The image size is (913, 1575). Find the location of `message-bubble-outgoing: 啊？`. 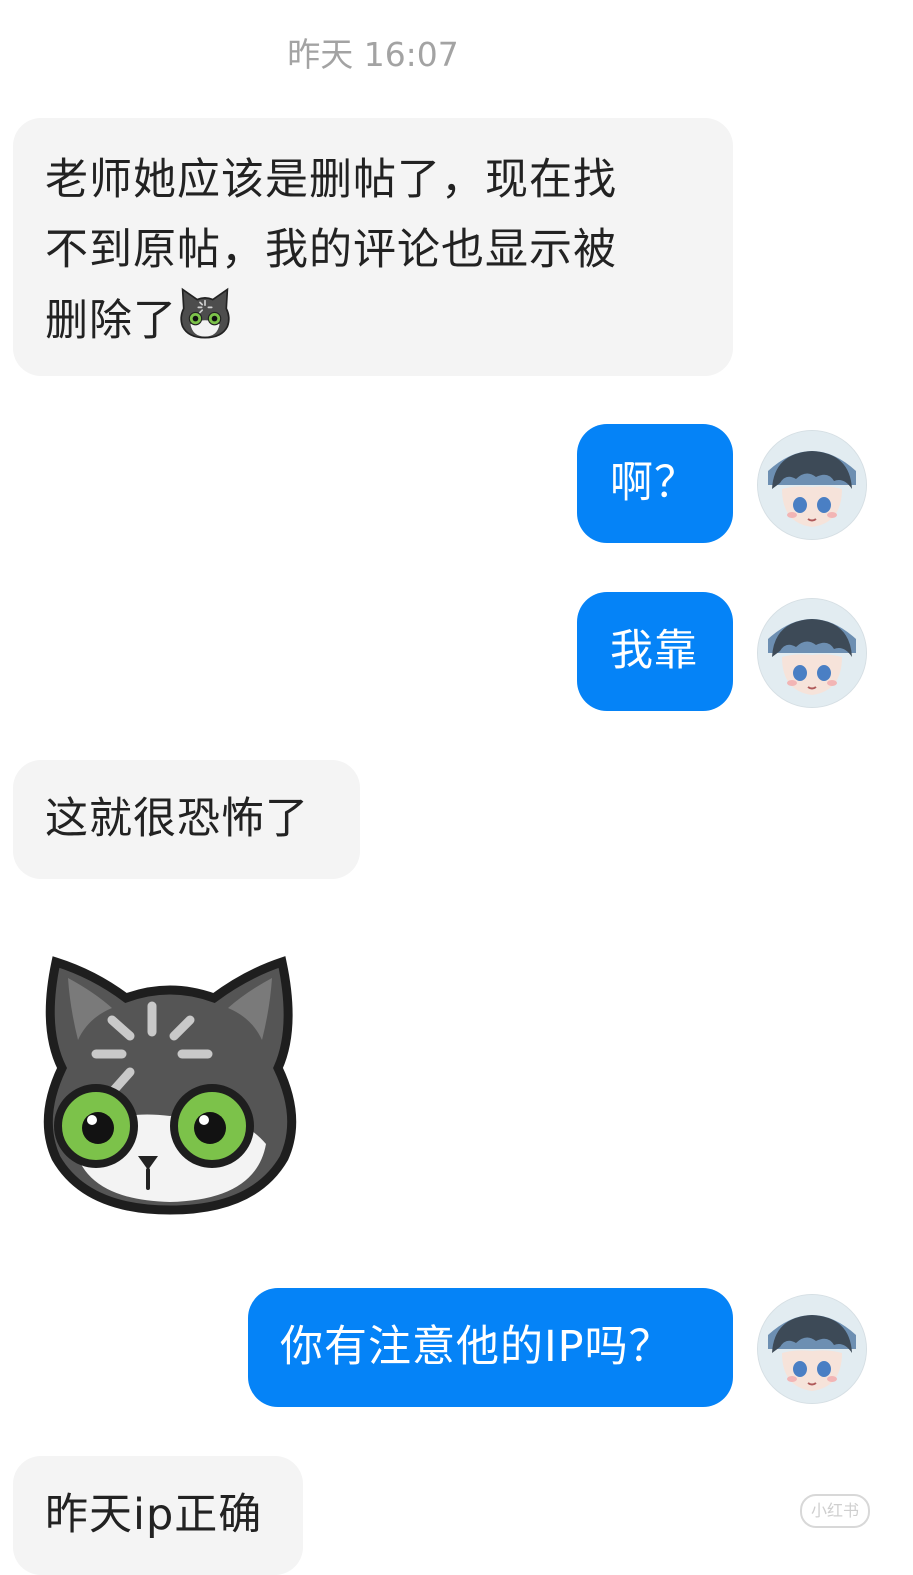

message-bubble-outgoing: 啊？ is located at coordinates (655, 483).